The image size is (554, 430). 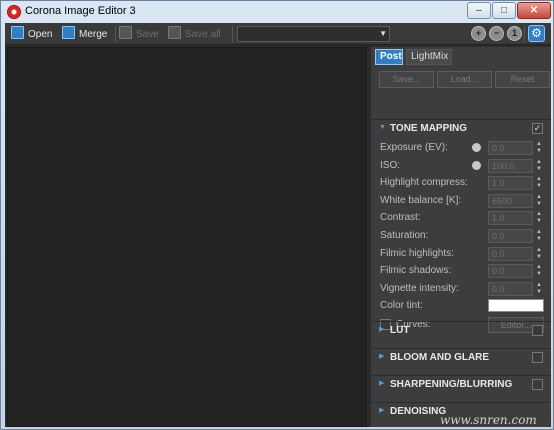 I want to click on zoom-out-icon: −, so click(x=496, y=33).